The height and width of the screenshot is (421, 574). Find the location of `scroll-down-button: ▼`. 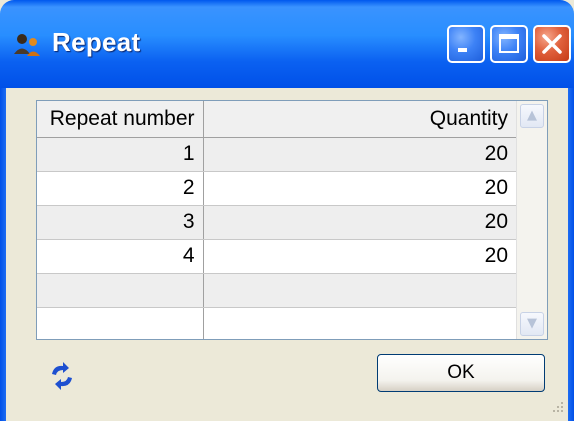

scroll-down-button: ▼ is located at coordinates (532, 324).